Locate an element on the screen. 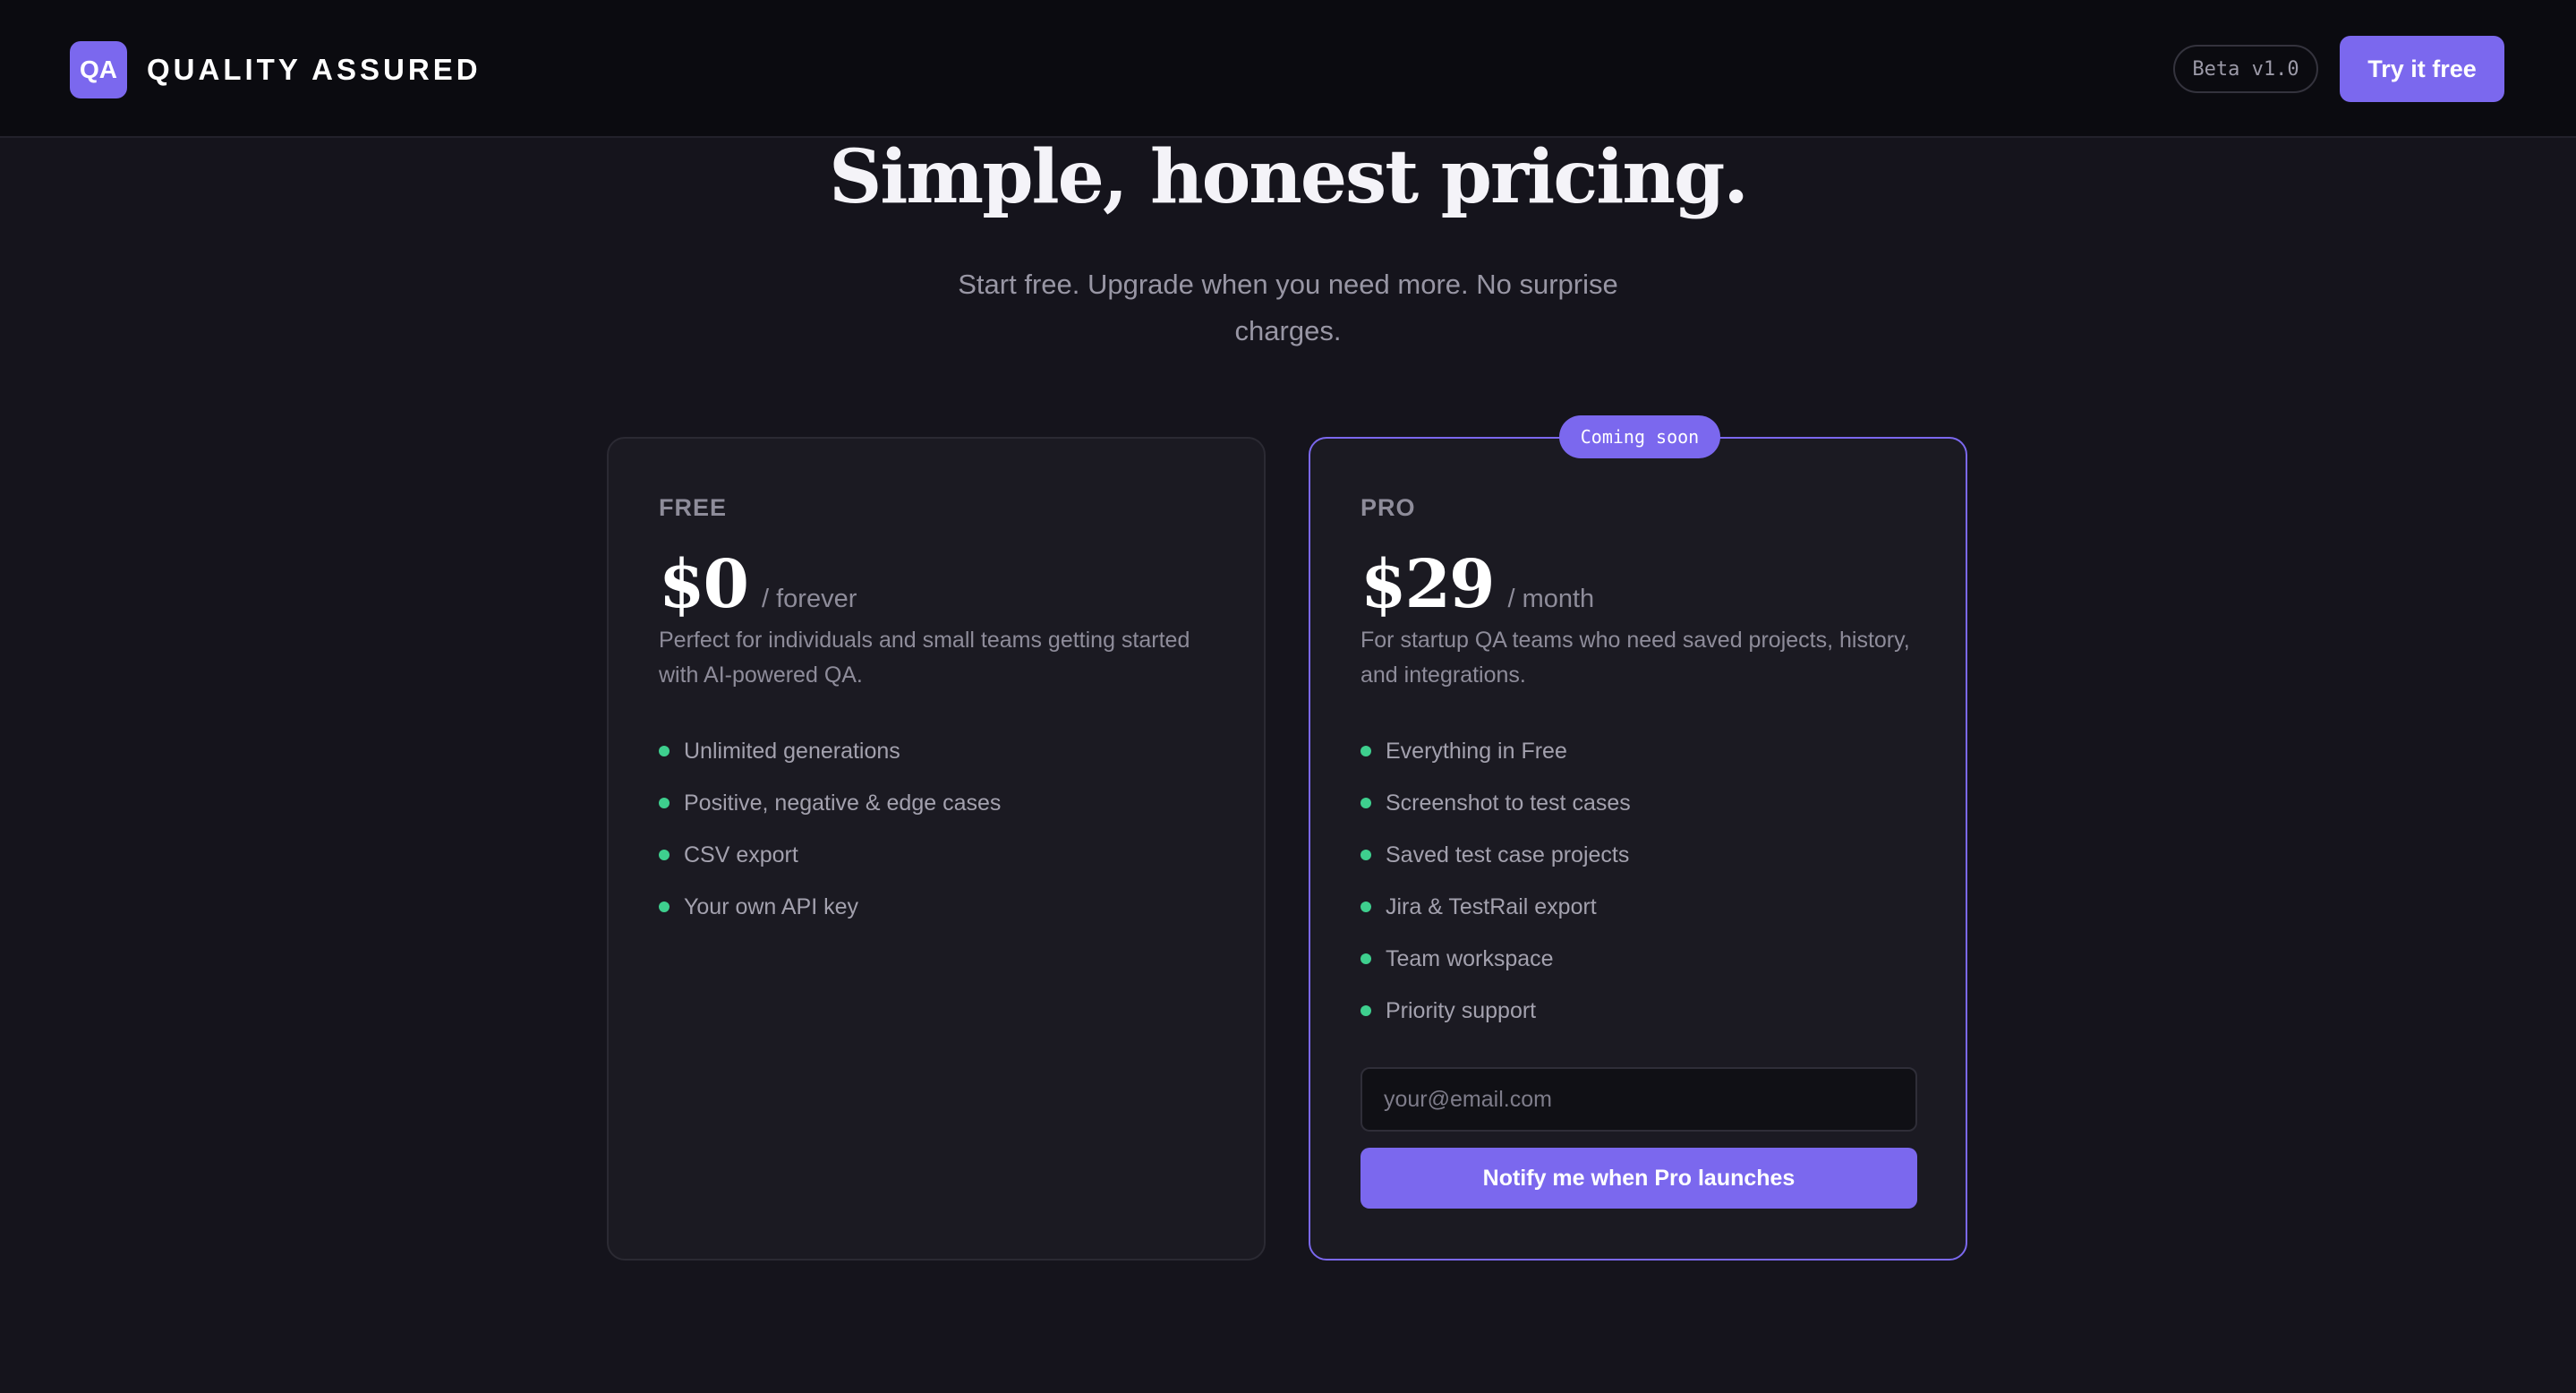  notify-pro-launch-button: Notify me when Pro launches is located at coordinates (1639, 1179).